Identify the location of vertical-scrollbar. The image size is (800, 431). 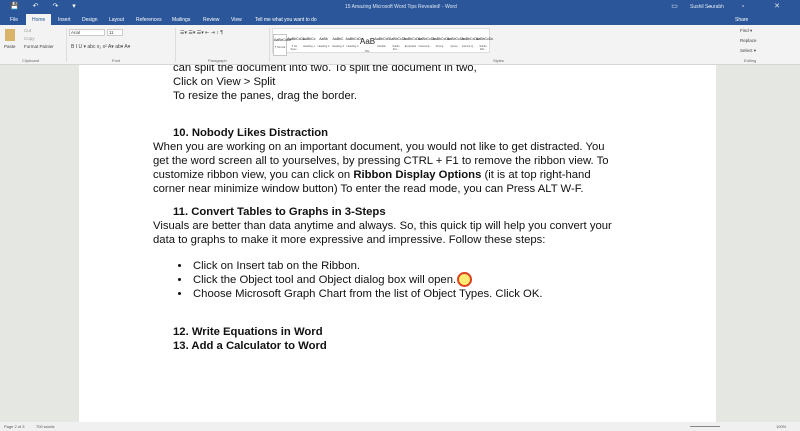
(797, 243).